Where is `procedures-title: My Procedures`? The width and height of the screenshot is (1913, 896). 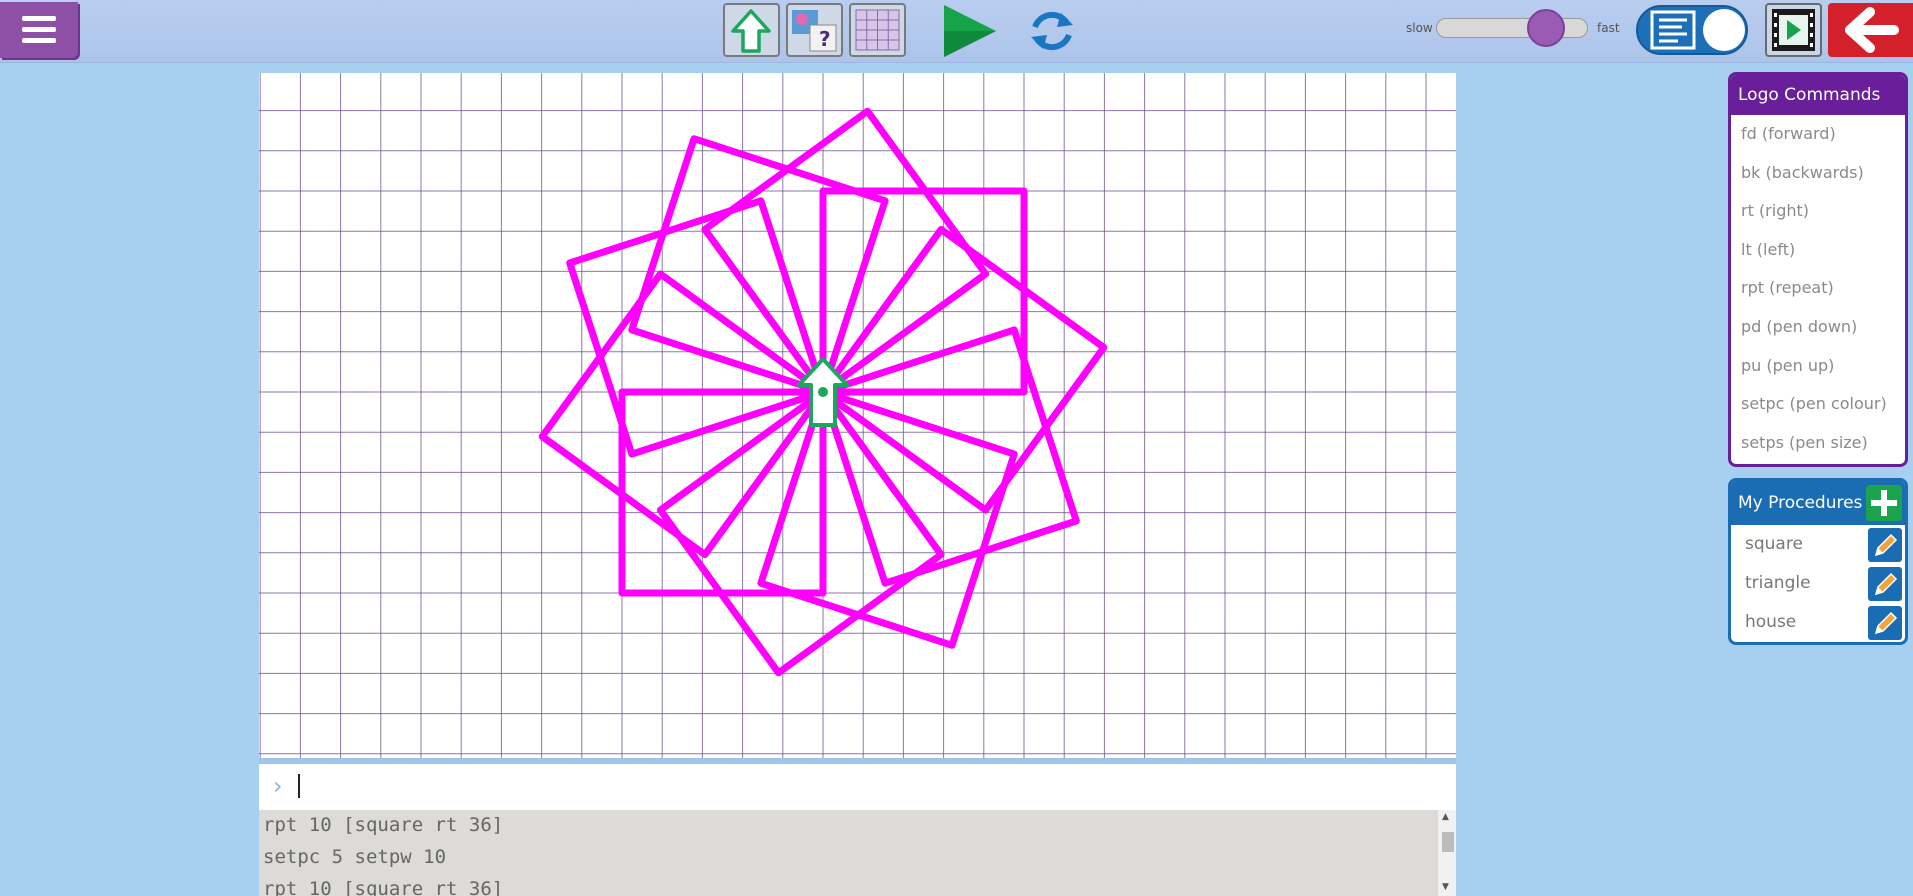
procedures-title: My Procedures is located at coordinates (1800, 503).